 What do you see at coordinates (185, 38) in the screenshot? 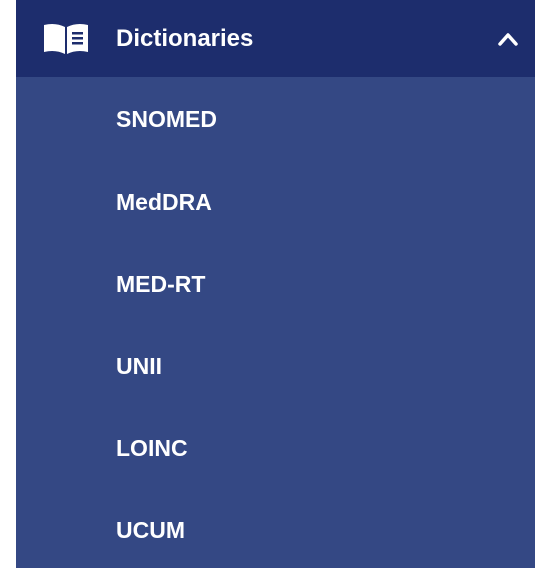
I see `menu-title: Dictionaries` at bounding box center [185, 38].